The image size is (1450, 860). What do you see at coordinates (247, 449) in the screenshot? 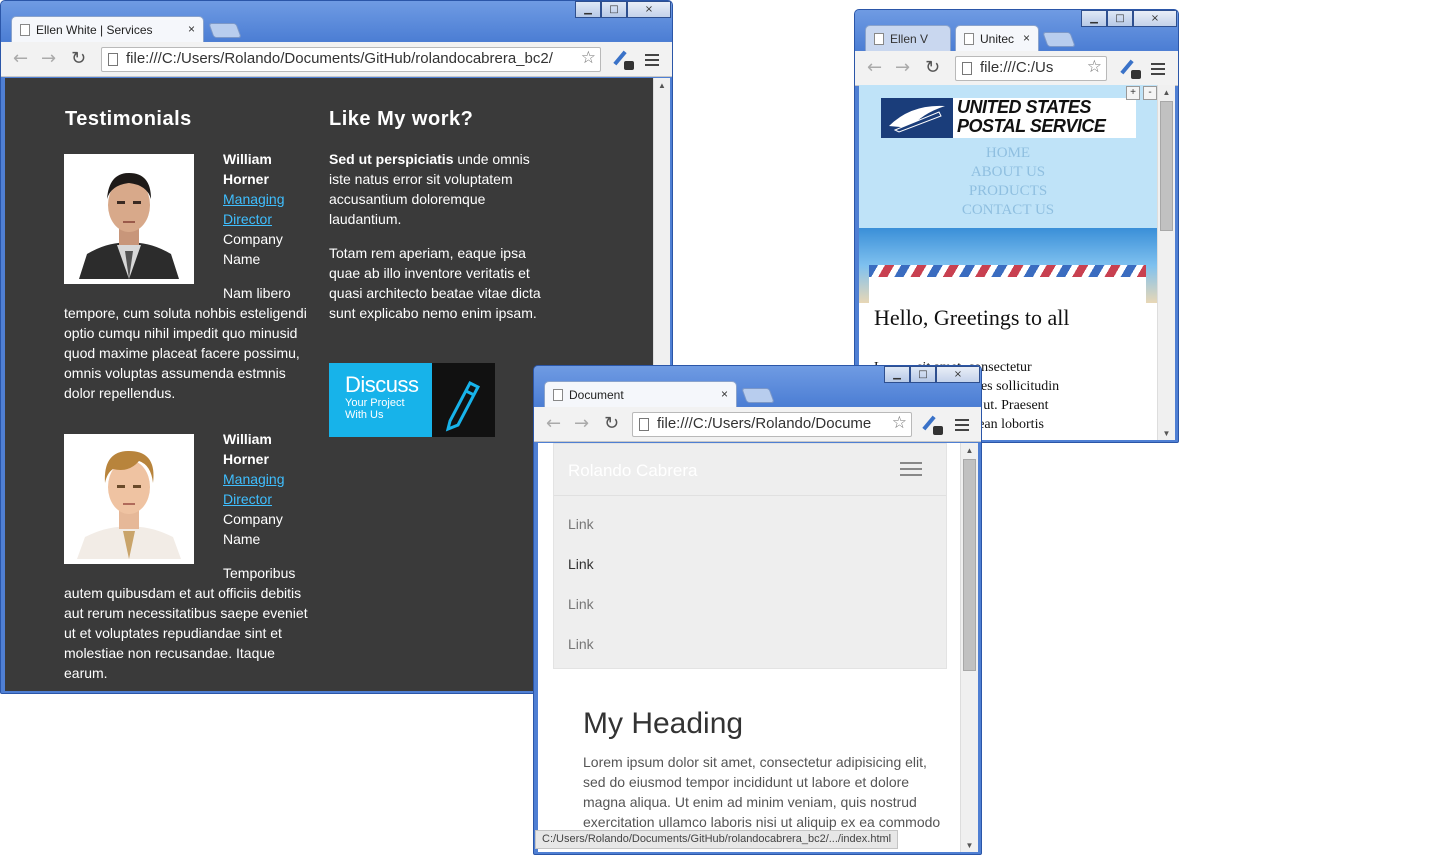
I see `testimonial-name-2: William Horner` at bounding box center [247, 449].